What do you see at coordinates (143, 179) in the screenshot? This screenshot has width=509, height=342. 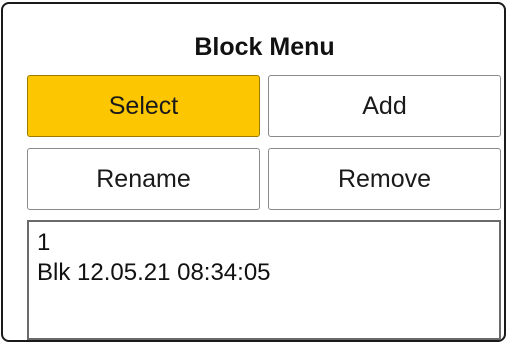 I see `rename-button: Rename` at bounding box center [143, 179].